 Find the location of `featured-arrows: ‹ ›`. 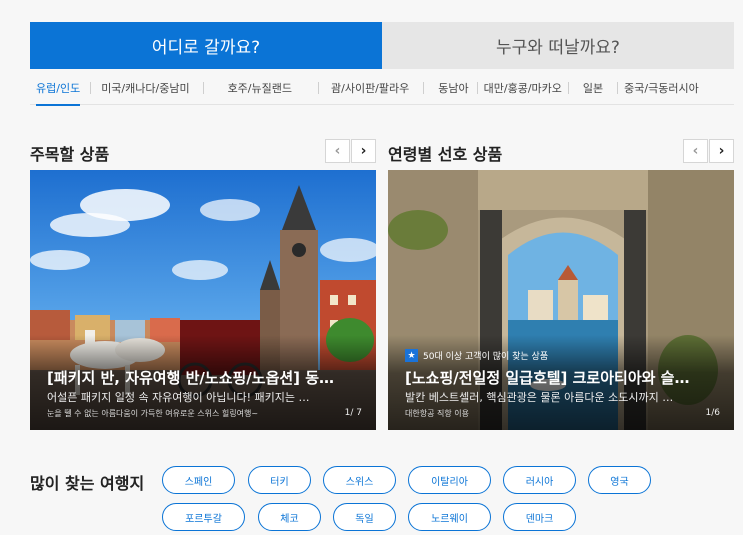

featured-arrows: ‹ › is located at coordinates (350, 151).